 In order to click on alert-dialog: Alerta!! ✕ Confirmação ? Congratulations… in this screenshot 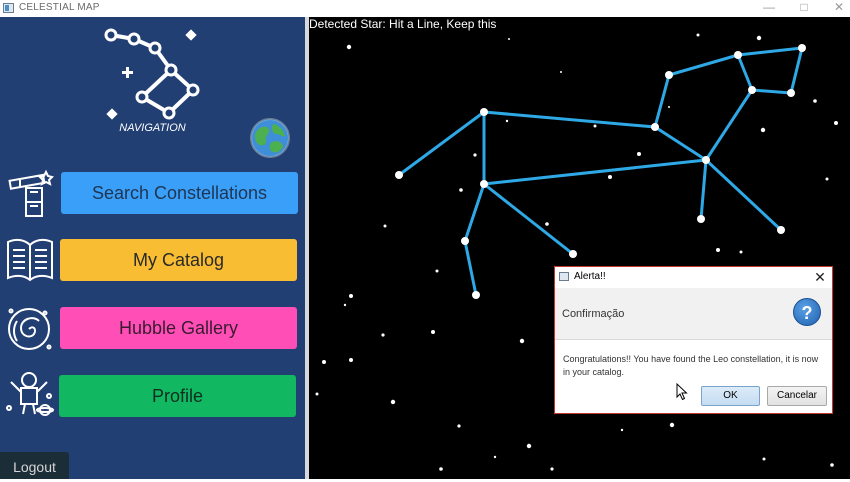, I will do `click(693, 340)`.